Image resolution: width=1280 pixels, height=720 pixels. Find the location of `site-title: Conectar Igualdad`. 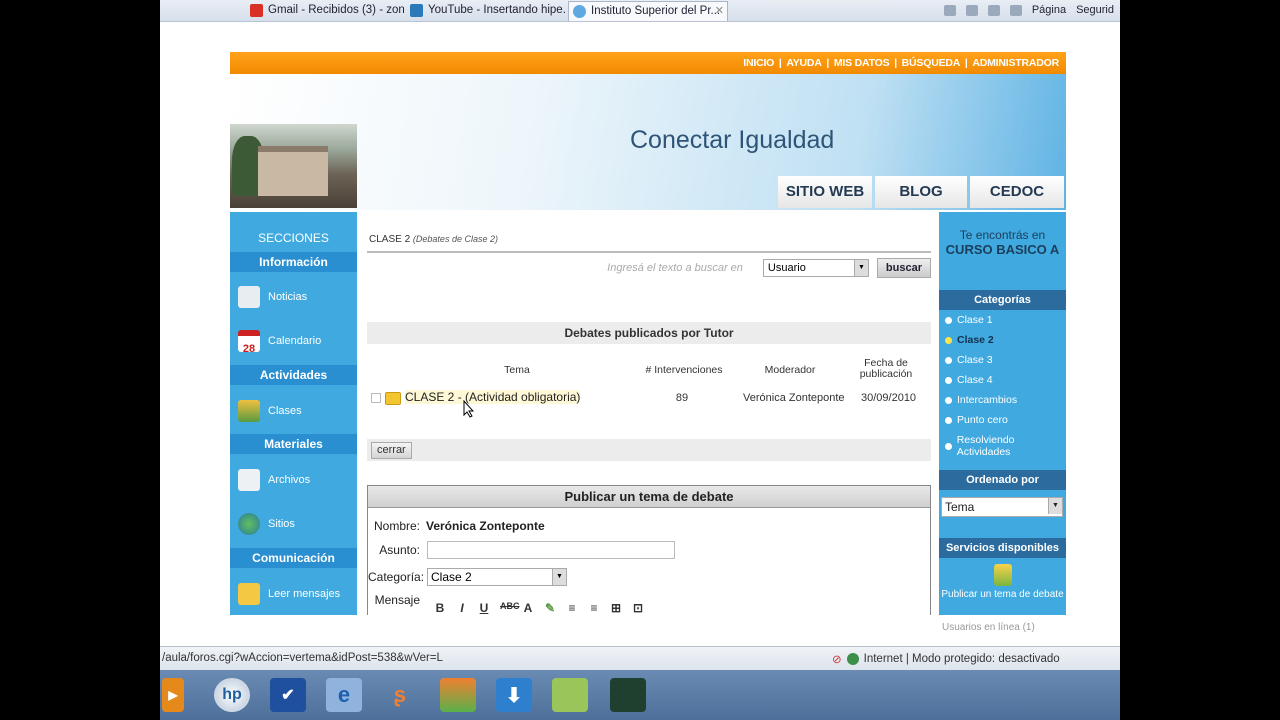

site-title: Conectar Igualdad is located at coordinates (732, 140).